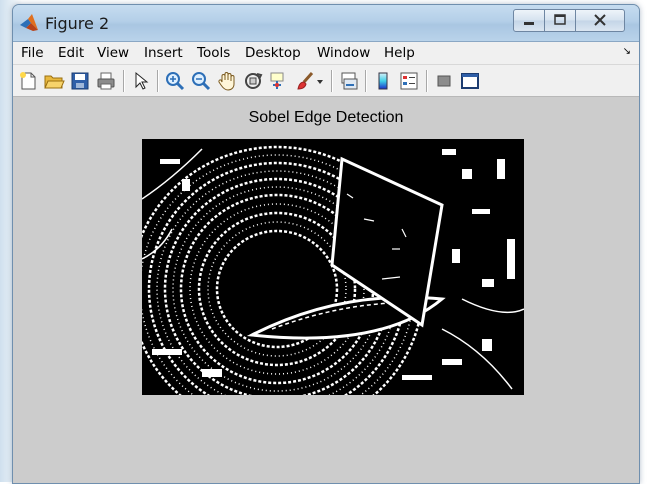 The height and width of the screenshot is (484, 654). Describe the element at coordinates (80, 81) in the screenshot. I see `save-icon` at that location.